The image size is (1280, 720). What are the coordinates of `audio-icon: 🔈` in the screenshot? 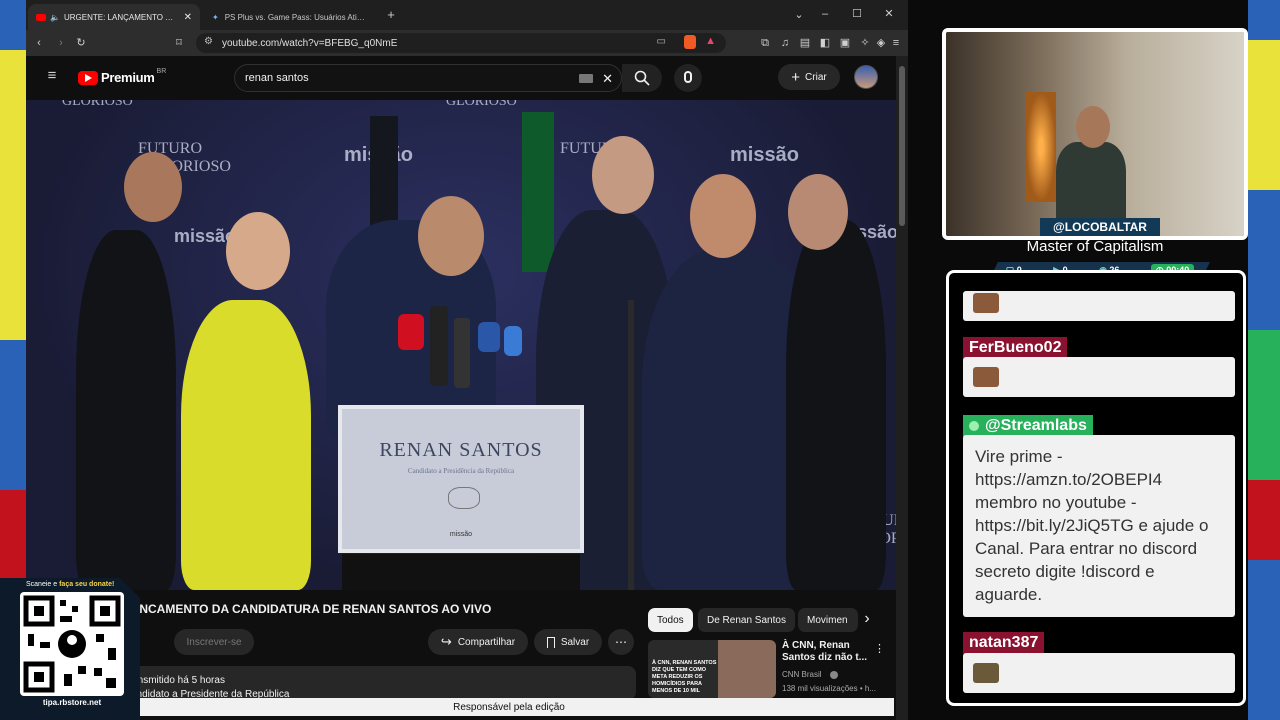 It's located at (55, 17).